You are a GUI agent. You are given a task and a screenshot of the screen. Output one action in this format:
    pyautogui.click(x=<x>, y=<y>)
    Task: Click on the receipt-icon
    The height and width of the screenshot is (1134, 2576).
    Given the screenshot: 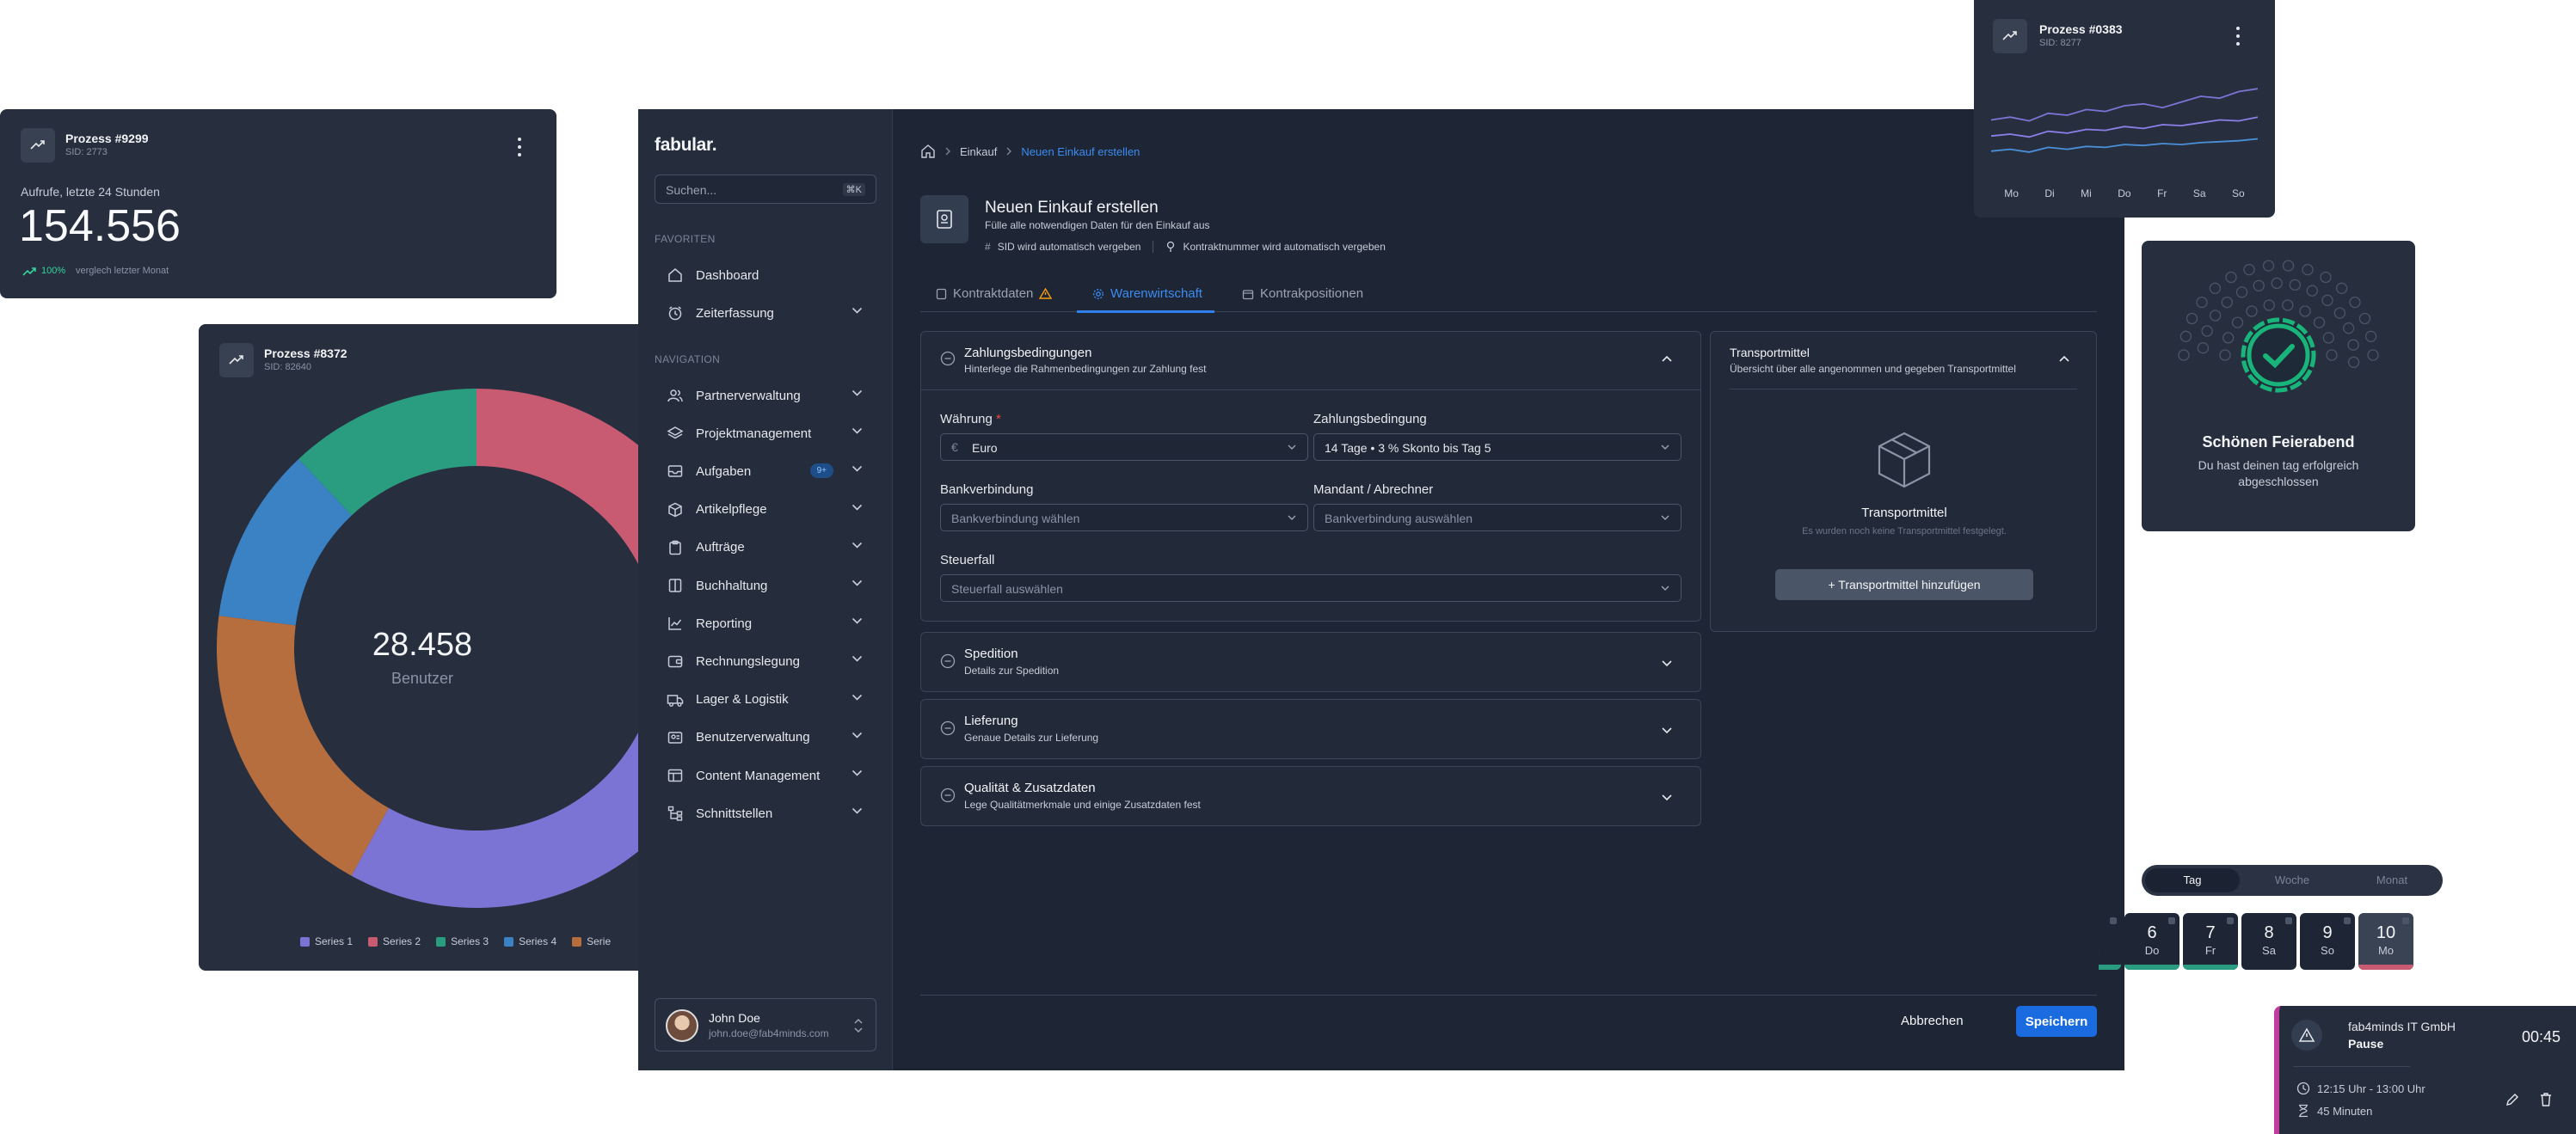 What is the action you would take?
    pyautogui.click(x=944, y=219)
    